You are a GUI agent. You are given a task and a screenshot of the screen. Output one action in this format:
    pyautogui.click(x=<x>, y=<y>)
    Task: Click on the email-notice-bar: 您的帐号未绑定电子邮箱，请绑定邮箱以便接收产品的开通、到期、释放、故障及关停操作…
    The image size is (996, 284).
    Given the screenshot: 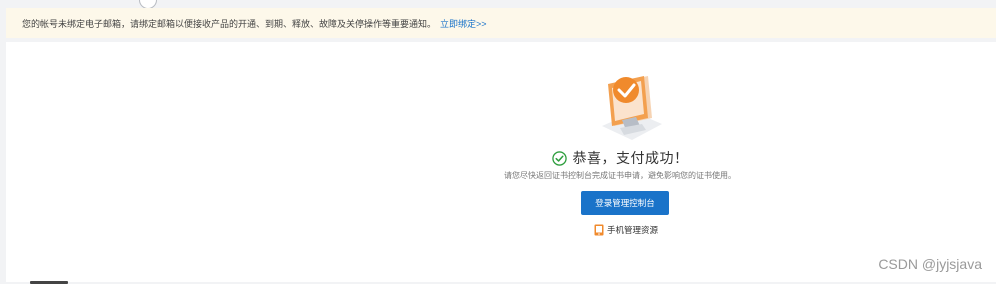 What is the action you would take?
    pyautogui.click(x=501, y=23)
    